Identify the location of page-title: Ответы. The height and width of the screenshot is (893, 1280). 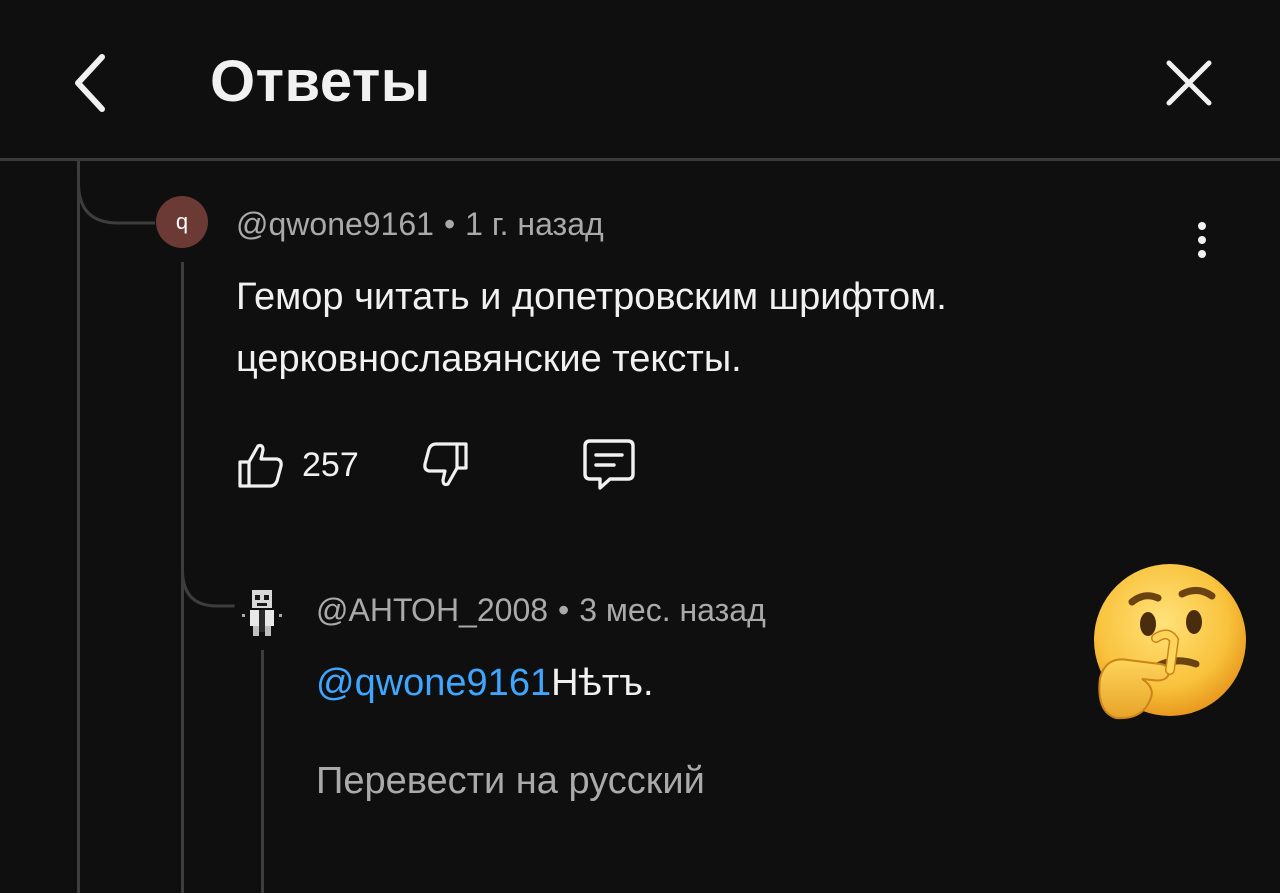
(320, 81).